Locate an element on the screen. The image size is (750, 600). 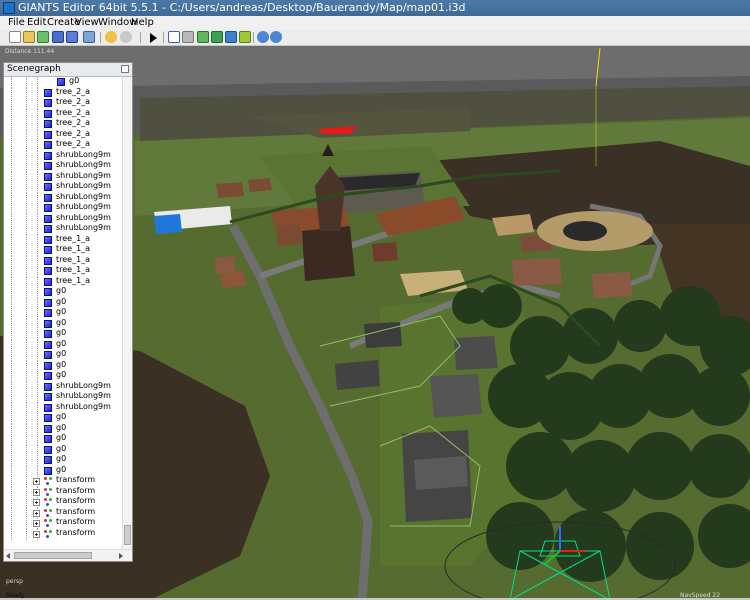
toolbar is located at coordinates (375, 38).